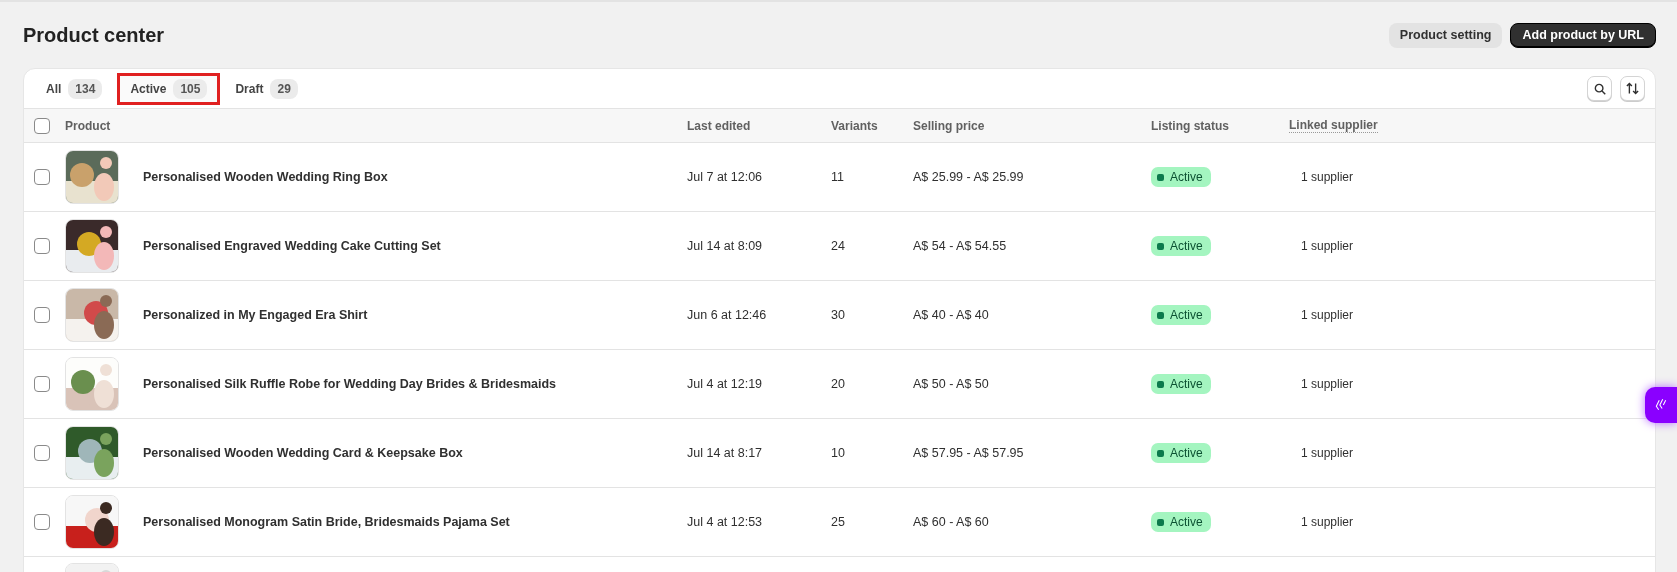 This screenshot has width=1677, height=572. What do you see at coordinates (88, 125) in the screenshot?
I see `column-header: Product` at bounding box center [88, 125].